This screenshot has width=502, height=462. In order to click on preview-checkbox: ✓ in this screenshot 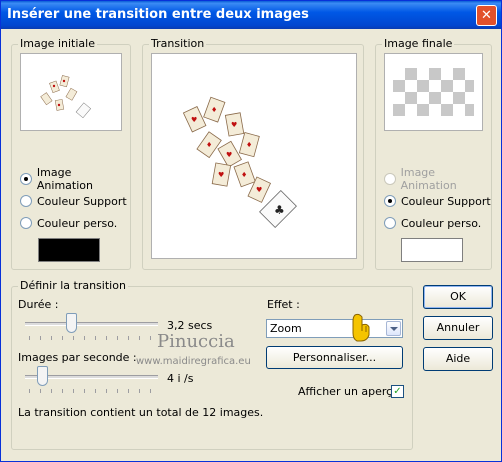, I will do `click(397, 391)`.